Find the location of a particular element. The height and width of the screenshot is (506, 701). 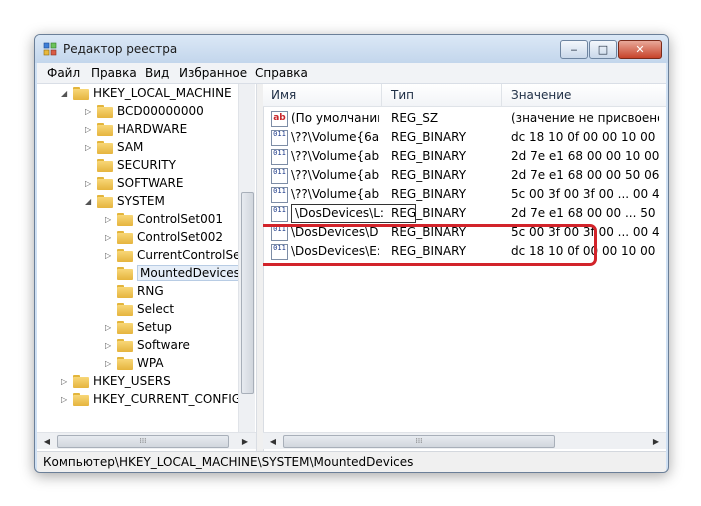

tree-item-label: WPA is located at coordinates (150, 363).